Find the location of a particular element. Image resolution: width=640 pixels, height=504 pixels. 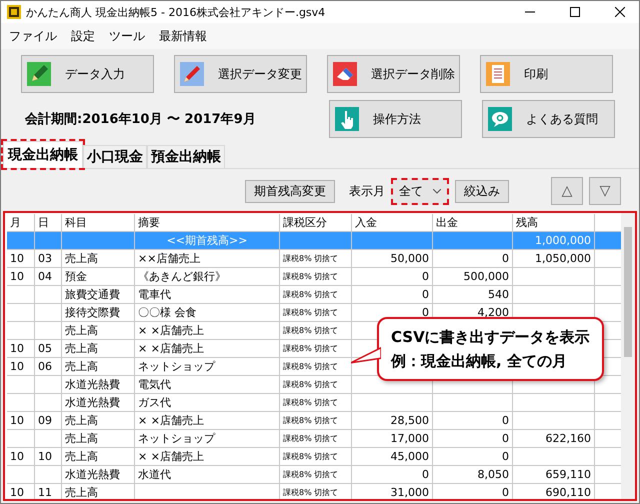

column-header: 残高 is located at coordinates (554, 222).